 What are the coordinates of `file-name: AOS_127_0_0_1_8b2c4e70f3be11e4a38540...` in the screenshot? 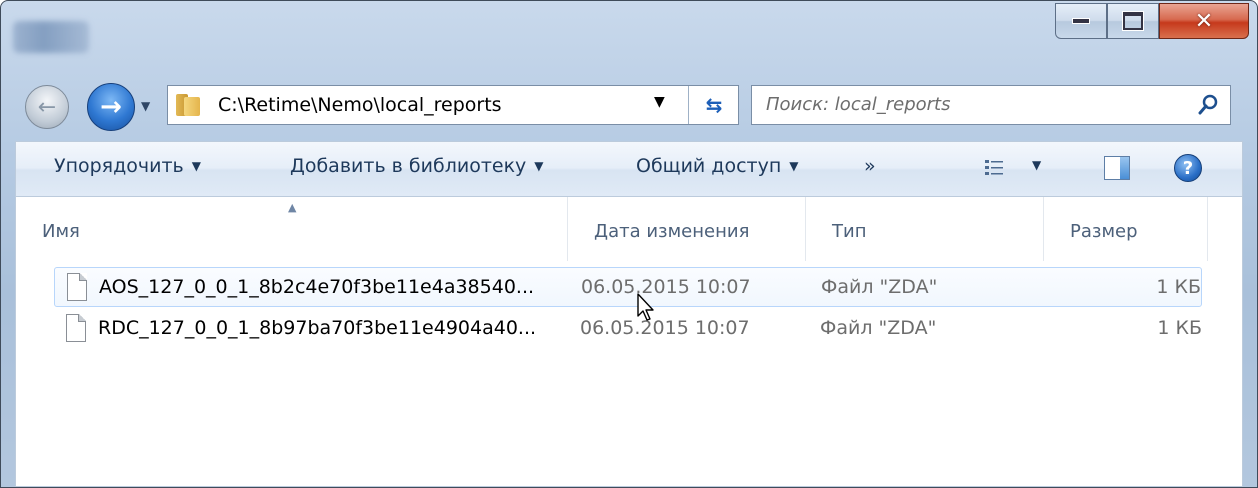 It's located at (317, 287).